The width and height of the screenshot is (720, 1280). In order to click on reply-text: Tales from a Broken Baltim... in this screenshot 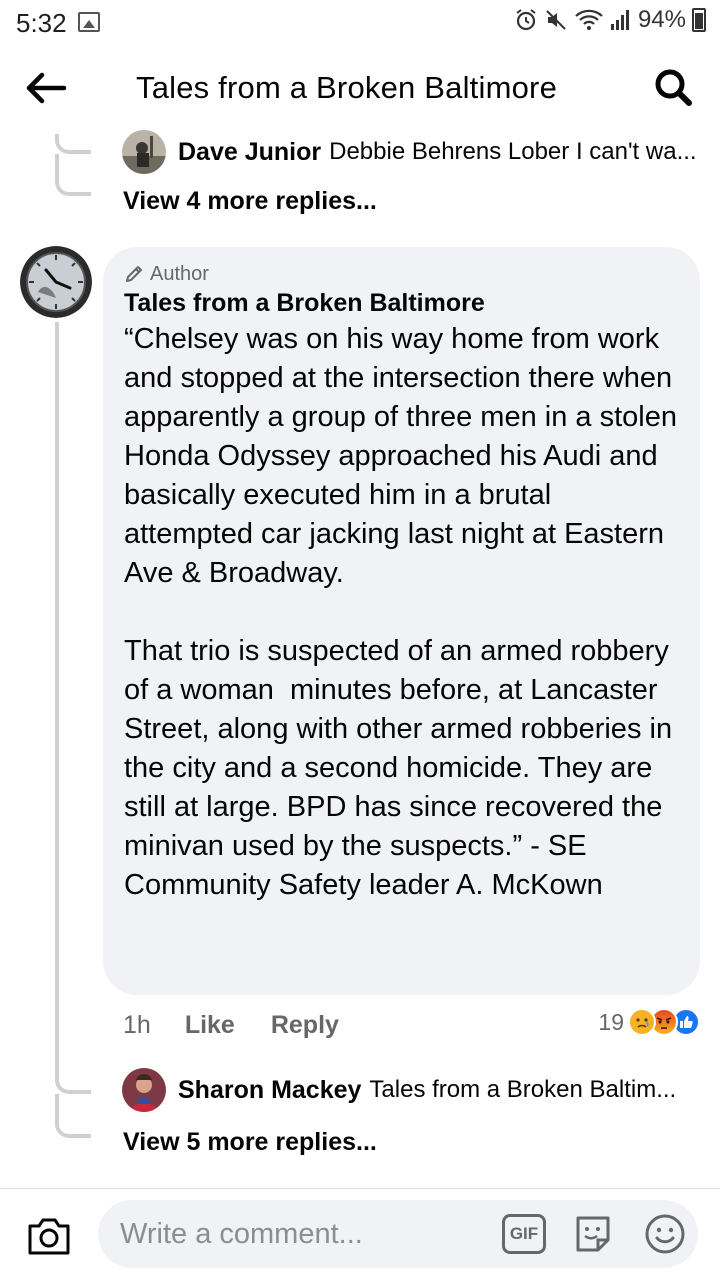, I will do `click(523, 1089)`.